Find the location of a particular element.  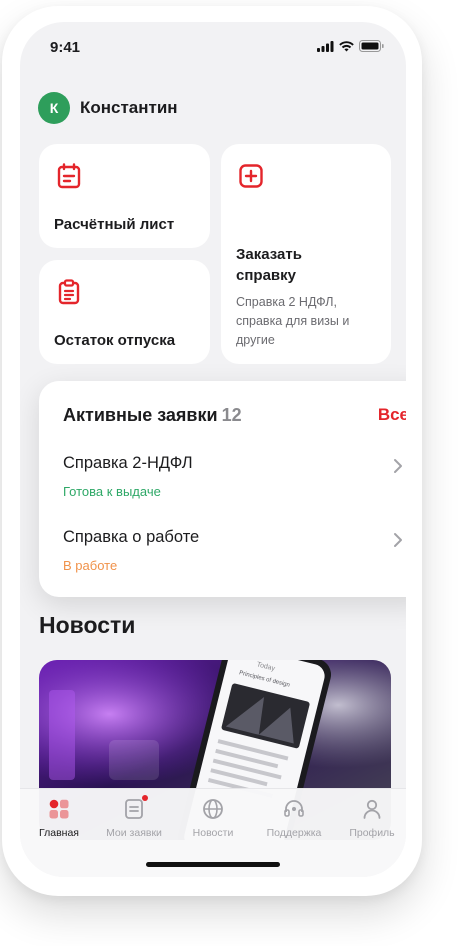

user-header: К Константин is located at coordinates (108, 108).